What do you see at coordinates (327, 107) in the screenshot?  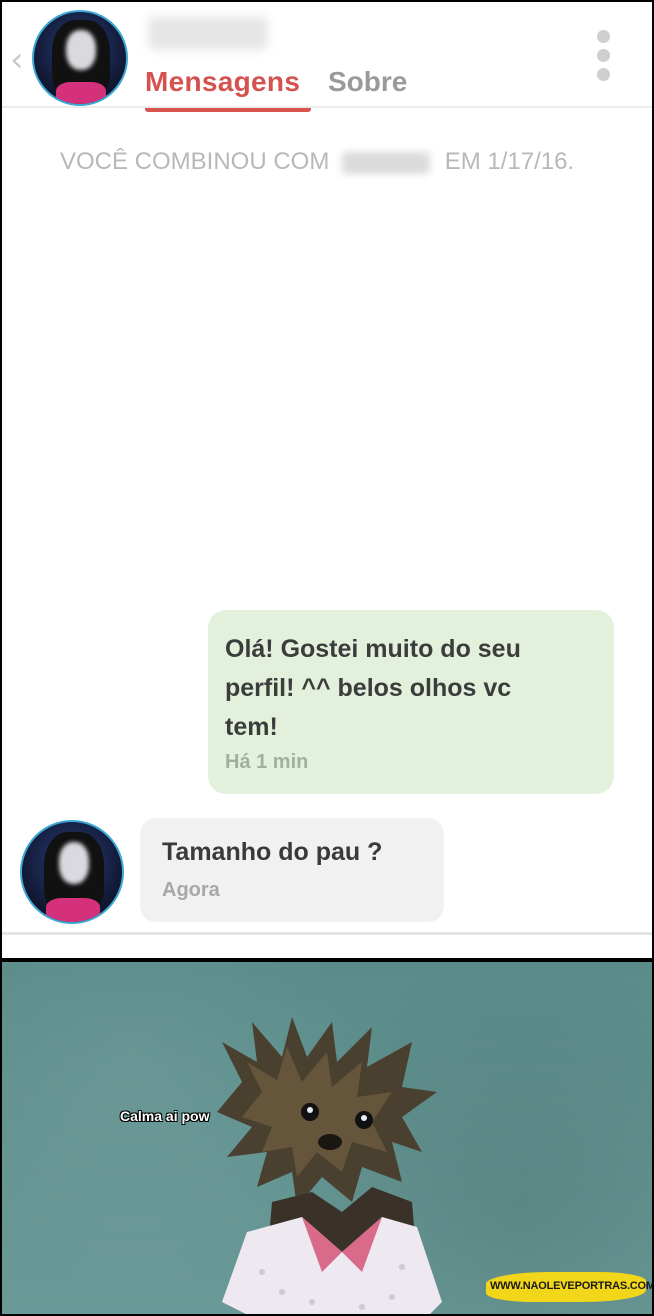 I see `header-divider` at bounding box center [327, 107].